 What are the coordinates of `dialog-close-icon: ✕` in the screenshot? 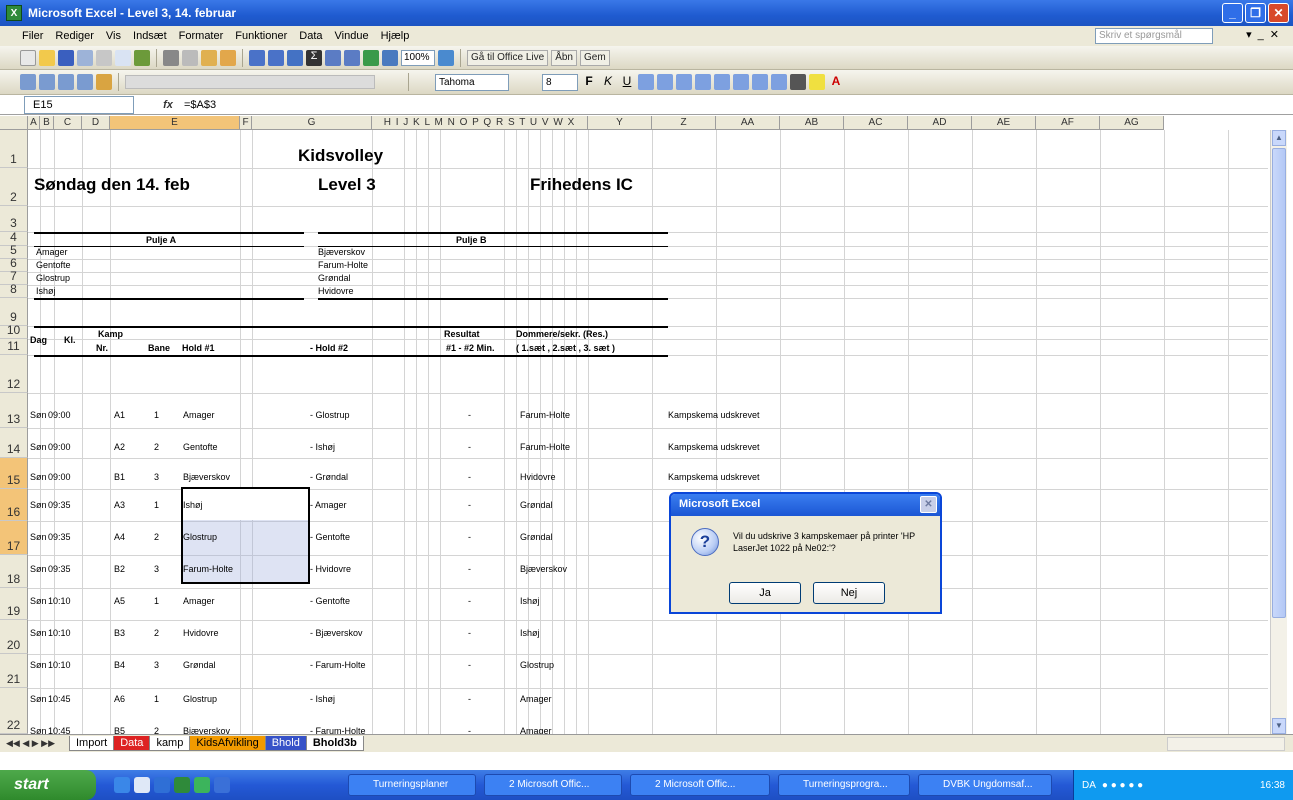 It's located at (928, 504).